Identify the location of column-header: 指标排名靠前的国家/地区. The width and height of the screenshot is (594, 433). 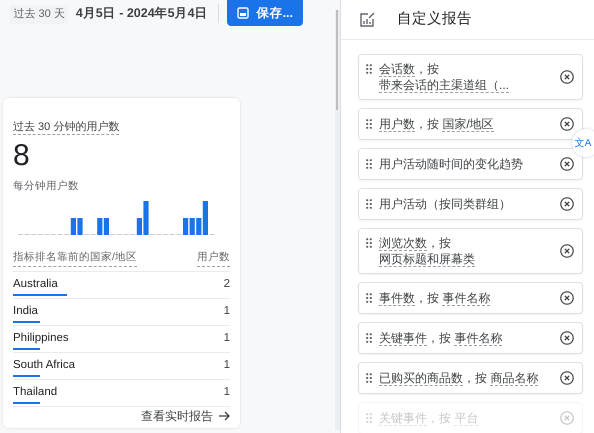
(75, 258).